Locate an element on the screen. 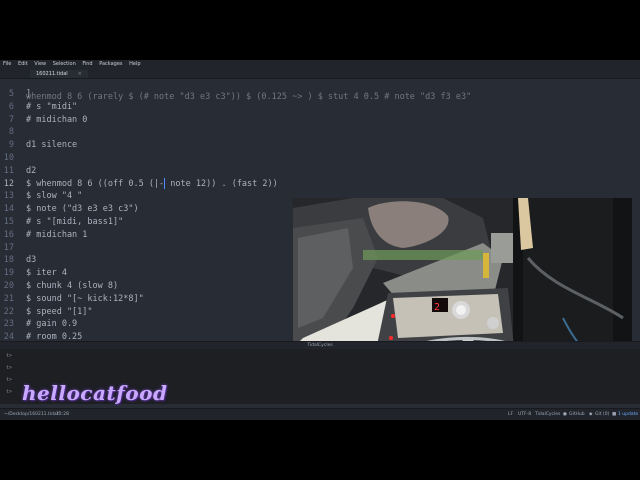 This screenshot has height=480, width=640. line-number: 17 is located at coordinates (8, 247).